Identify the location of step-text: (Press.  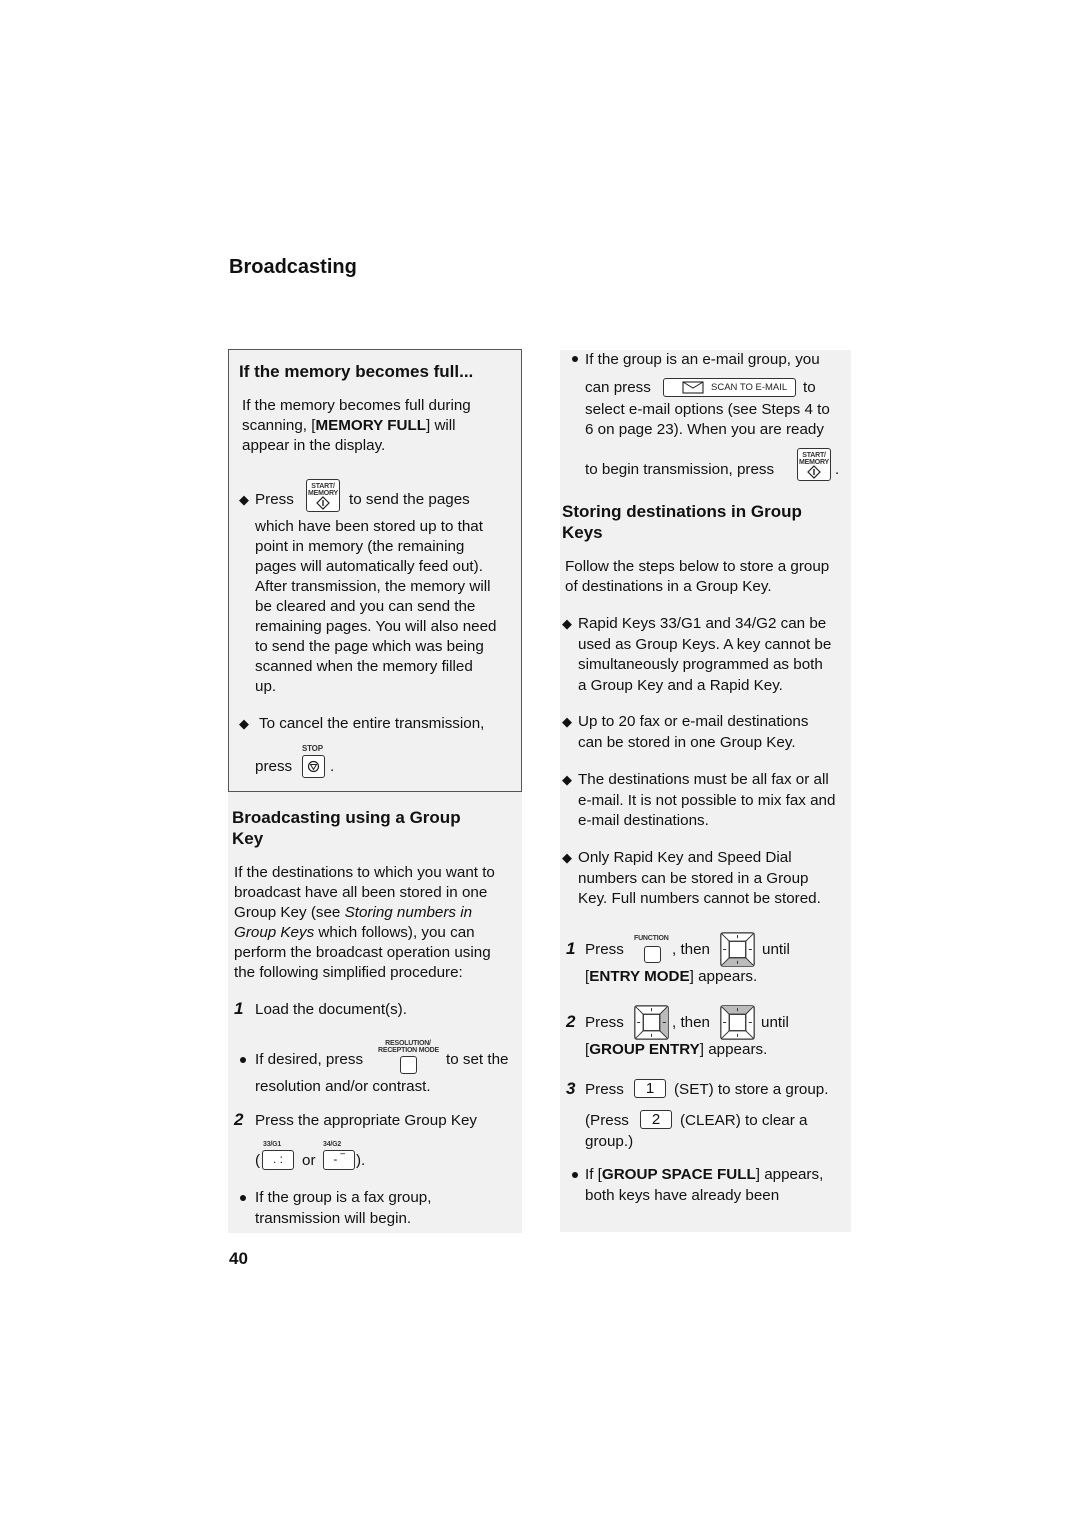
(607, 1120).